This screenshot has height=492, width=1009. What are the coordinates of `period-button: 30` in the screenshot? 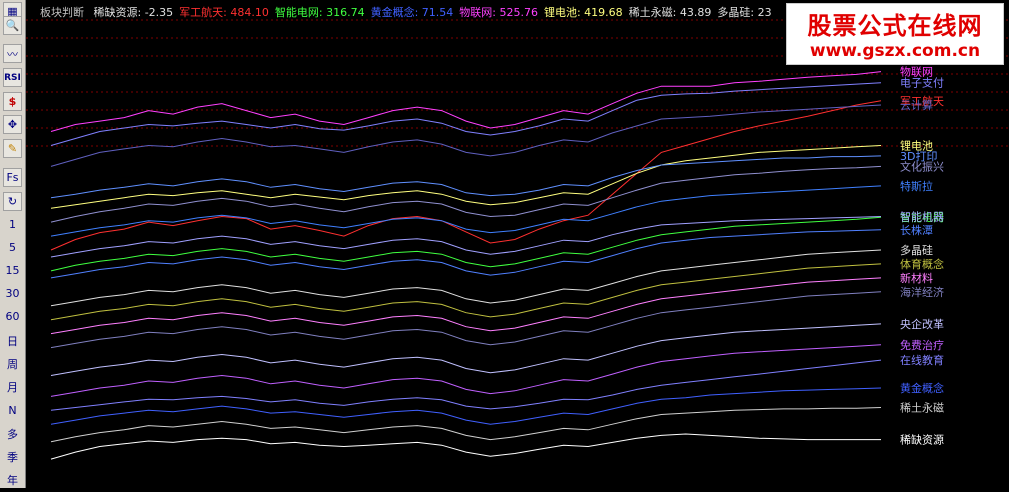 It's located at (12, 293).